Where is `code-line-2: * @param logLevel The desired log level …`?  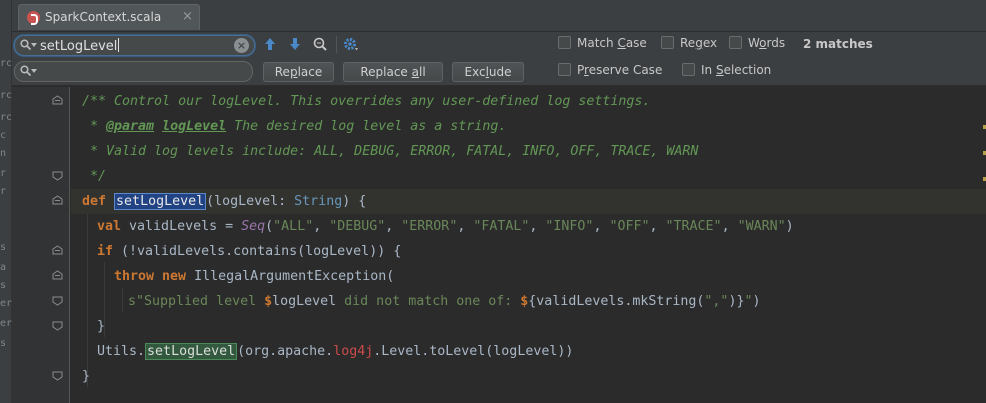
code-line-2: * @param logLevel The desired log level … is located at coordinates (528, 126).